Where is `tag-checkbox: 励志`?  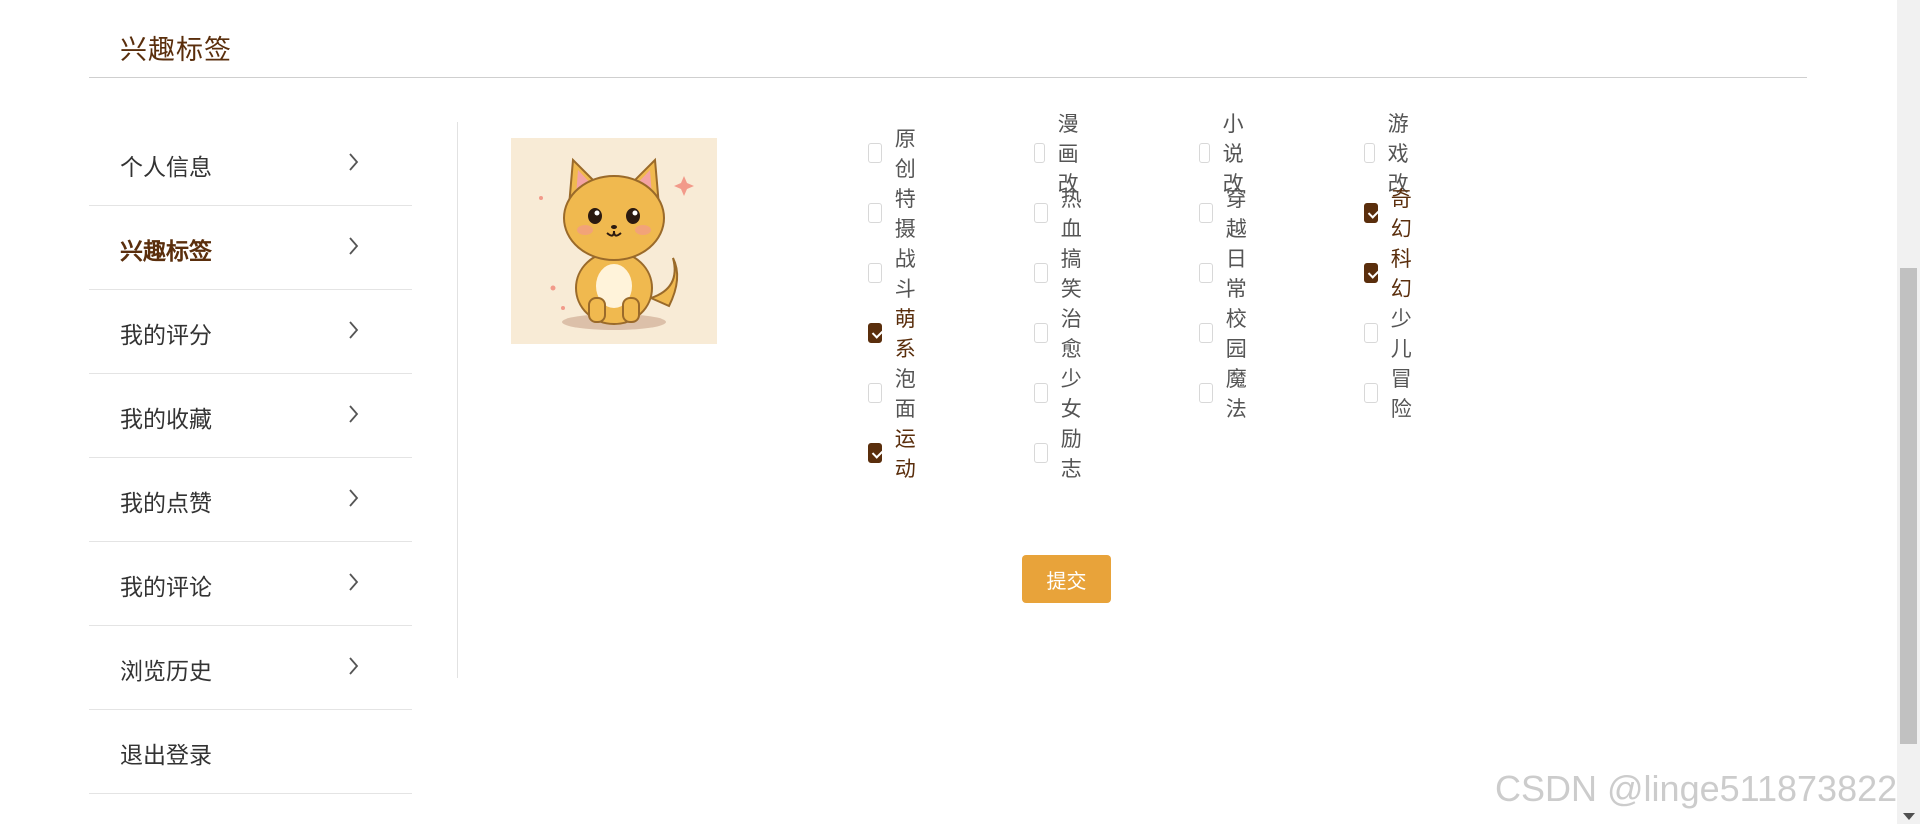
tag-checkbox: 励志 is located at coordinates (1061, 454).